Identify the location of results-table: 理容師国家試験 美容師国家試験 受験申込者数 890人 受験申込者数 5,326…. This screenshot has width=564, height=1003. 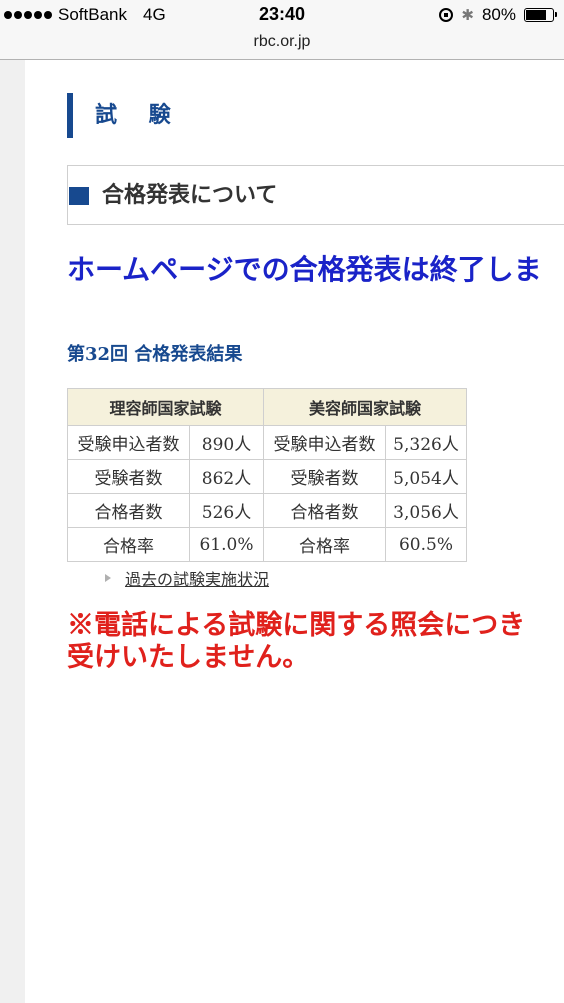
(267, 475).